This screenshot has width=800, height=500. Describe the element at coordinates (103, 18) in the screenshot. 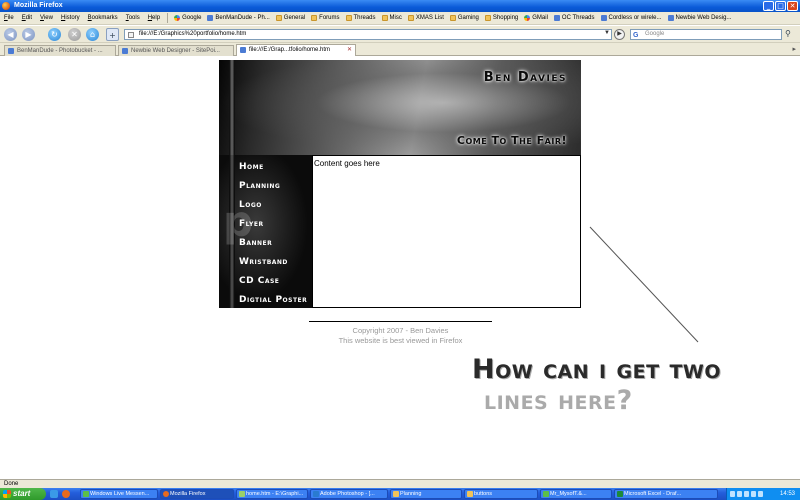

I see `menu-bookmarks: Bookmarks` at that location.